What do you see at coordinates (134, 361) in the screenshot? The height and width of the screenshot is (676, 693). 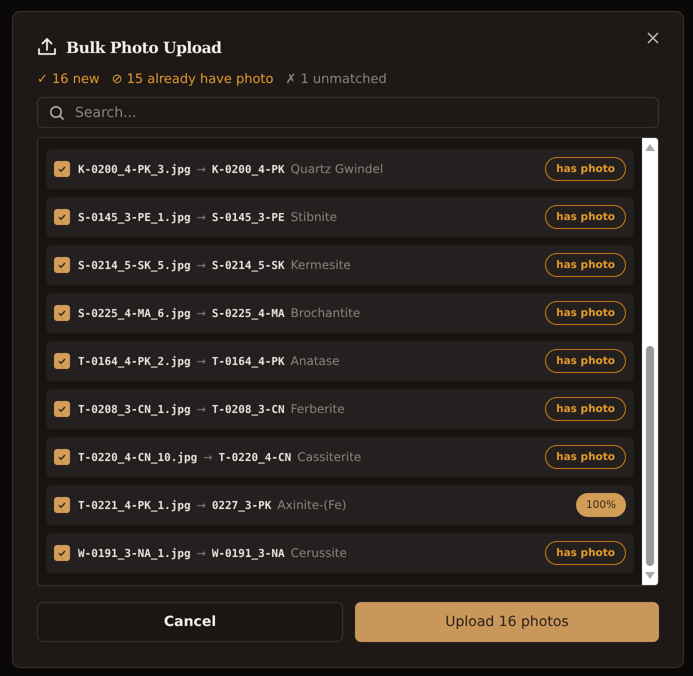 I see `file-name: T-0164_4-PK_2.jpg` at bounding box center [134, 361].